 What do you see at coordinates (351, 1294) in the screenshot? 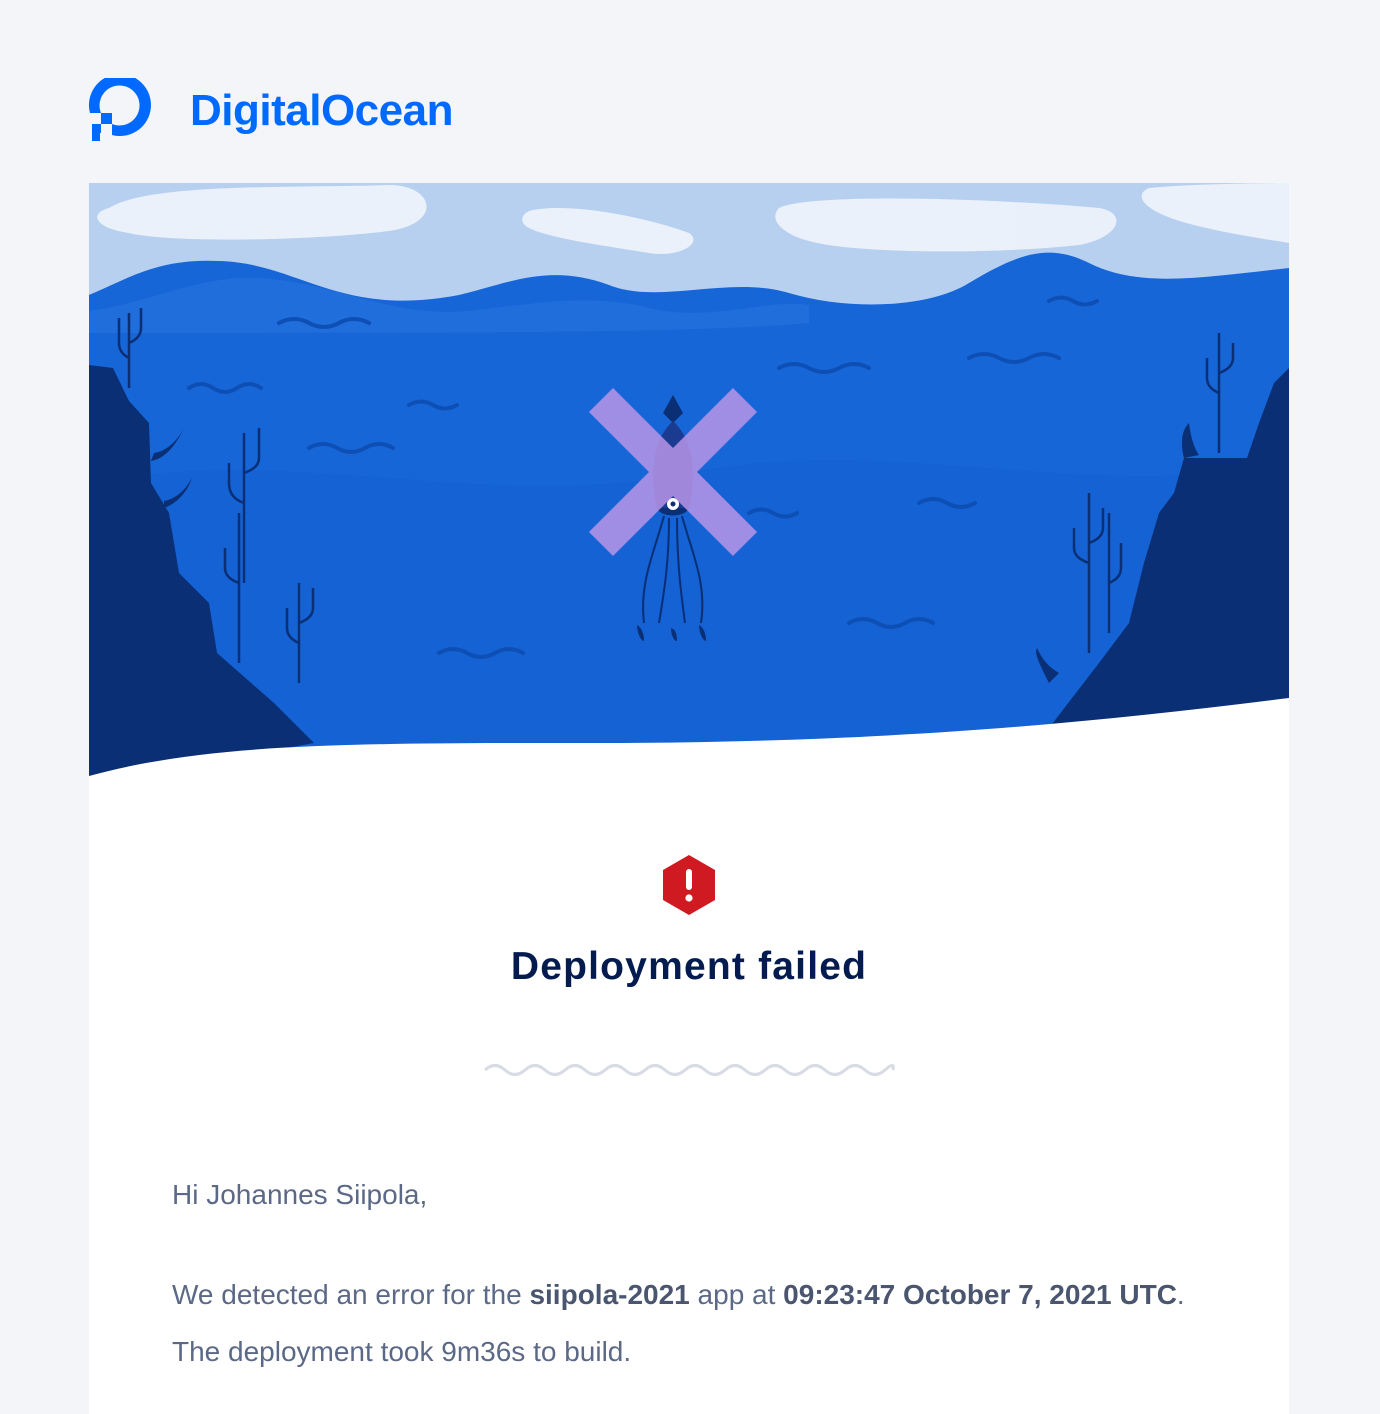
I see `message-prefix: We detected an error for the` at bounding box center [351, 1294].